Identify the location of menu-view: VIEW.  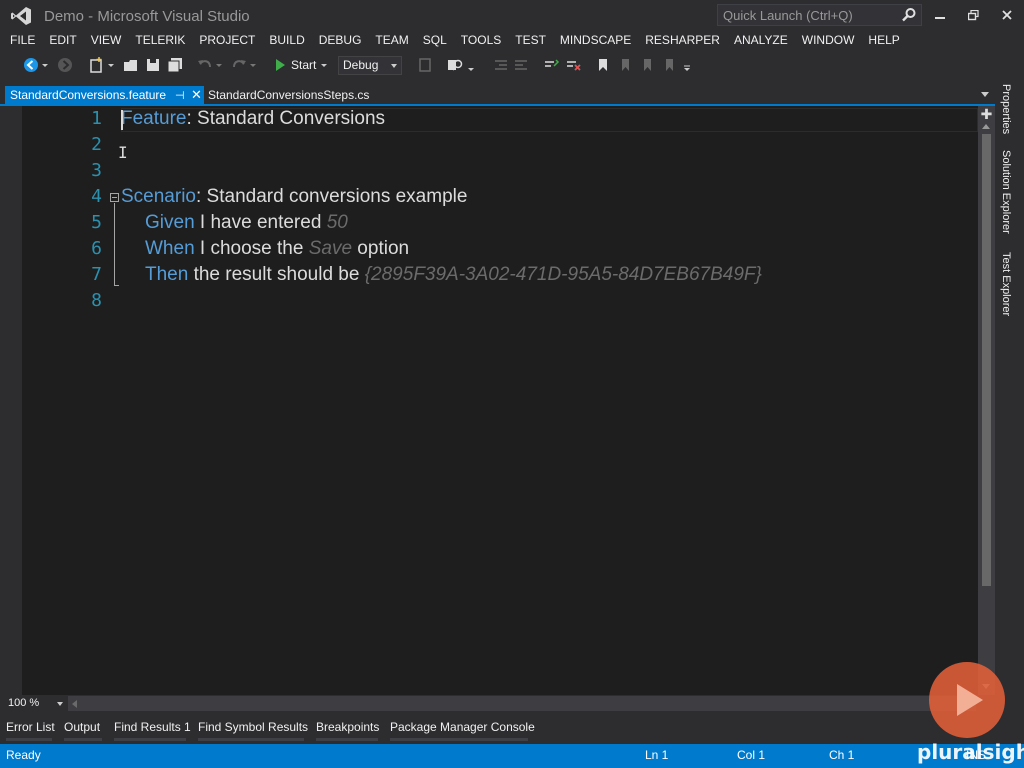
(106, 40).